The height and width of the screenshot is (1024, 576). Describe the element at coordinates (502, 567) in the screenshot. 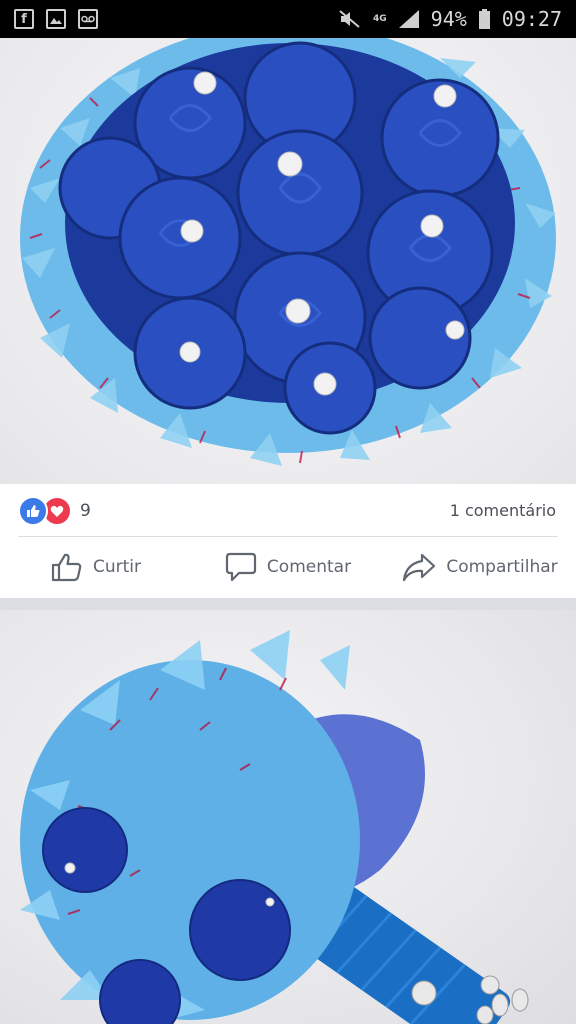

I see `share-label: Compartilhar` at that location.